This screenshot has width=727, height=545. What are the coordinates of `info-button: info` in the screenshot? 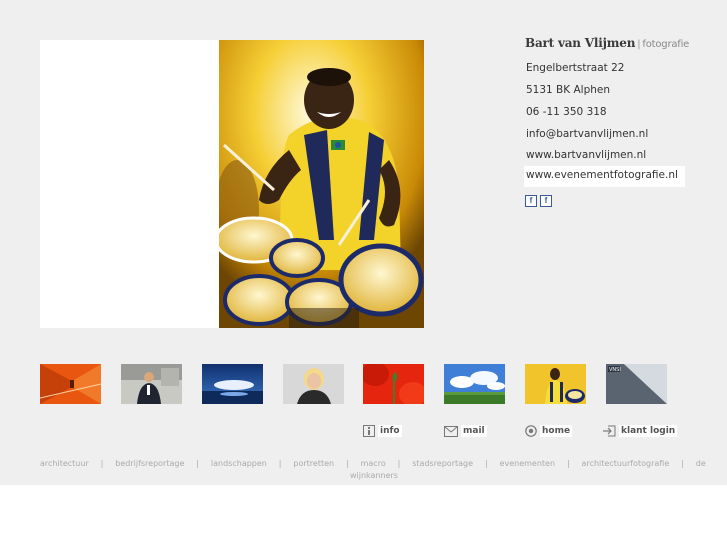 It's located at (382, 431).